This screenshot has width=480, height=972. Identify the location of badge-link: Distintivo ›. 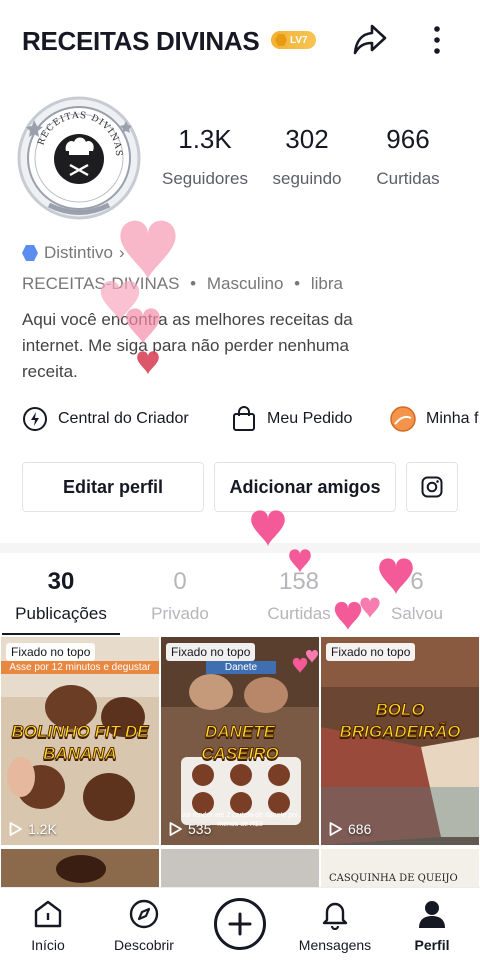
(73, 253).